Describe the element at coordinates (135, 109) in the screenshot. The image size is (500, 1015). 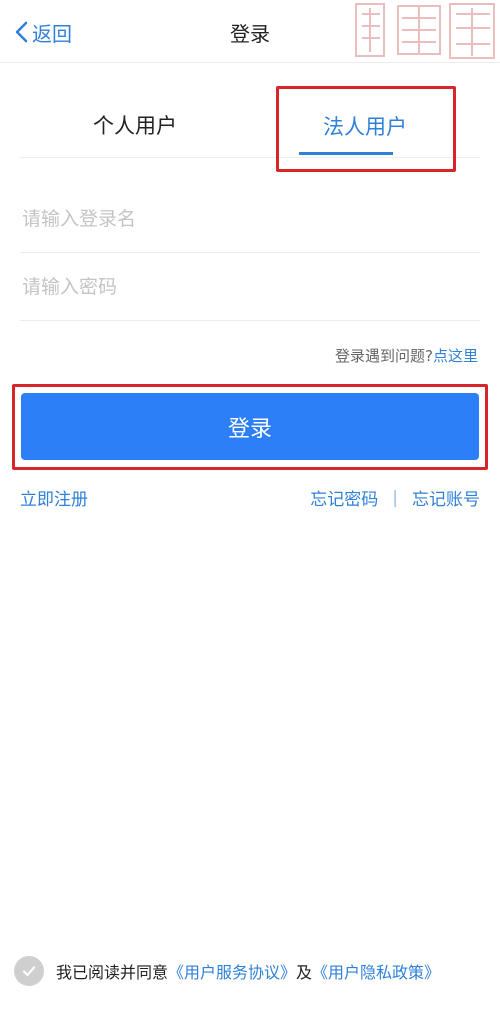
I see `tab-personal-user: 个人用户` at that location.